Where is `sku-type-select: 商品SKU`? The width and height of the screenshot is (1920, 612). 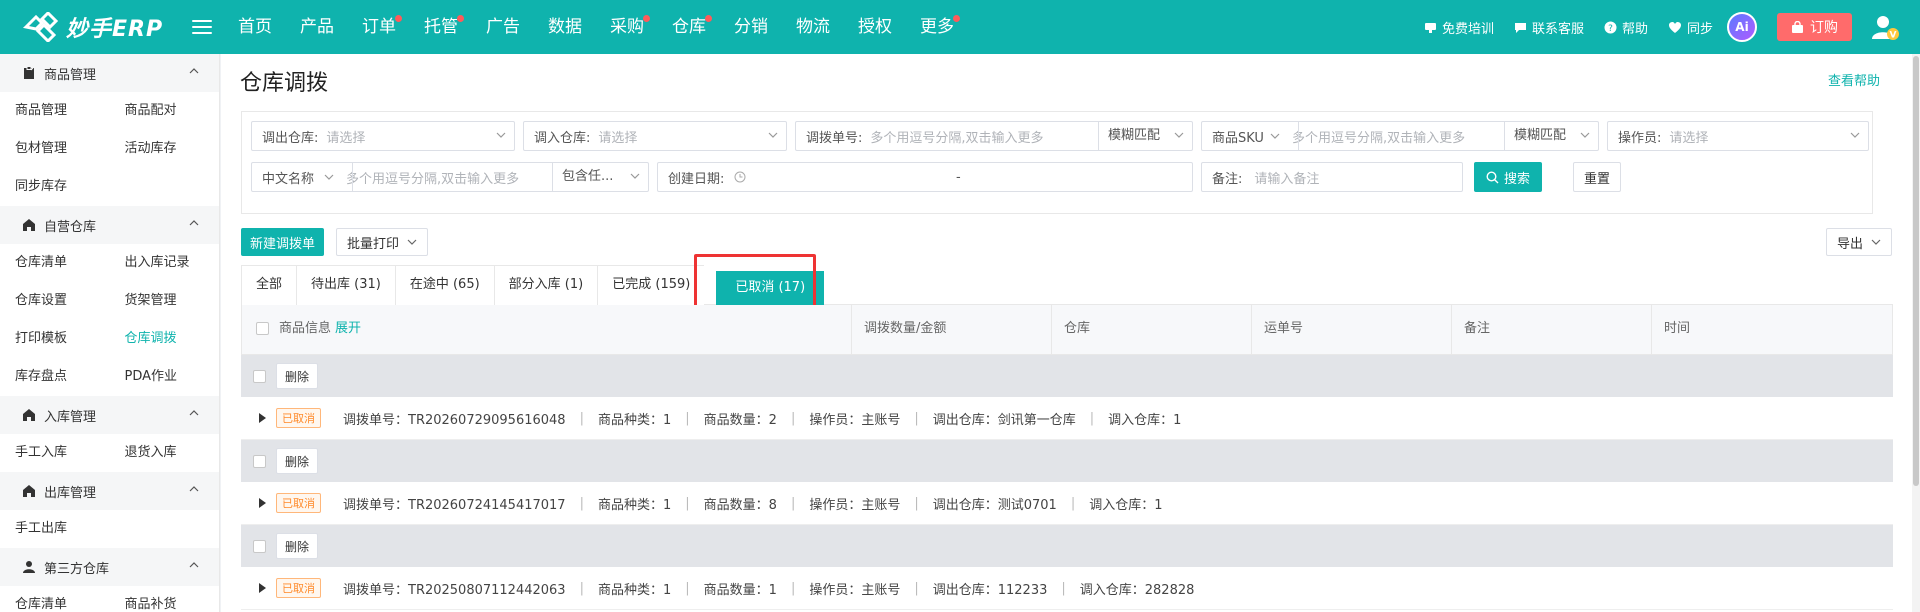 sku-type-select: 商品SKU is located at coordinates (1233, 136).